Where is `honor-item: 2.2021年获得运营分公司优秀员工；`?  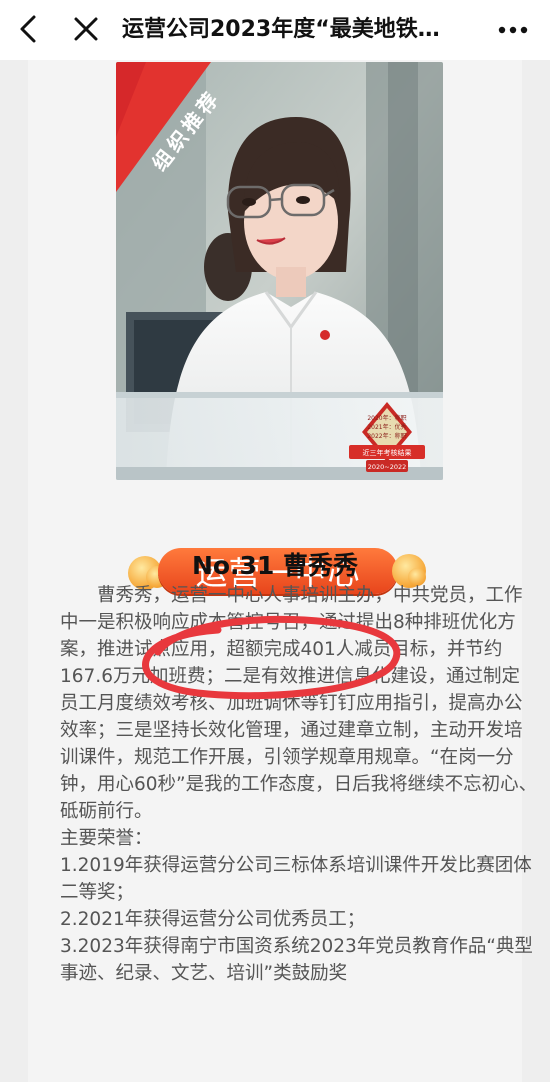 honor-item: 2.2021年获得运营分公司优秀员工； is located at coordinates (213, 919).